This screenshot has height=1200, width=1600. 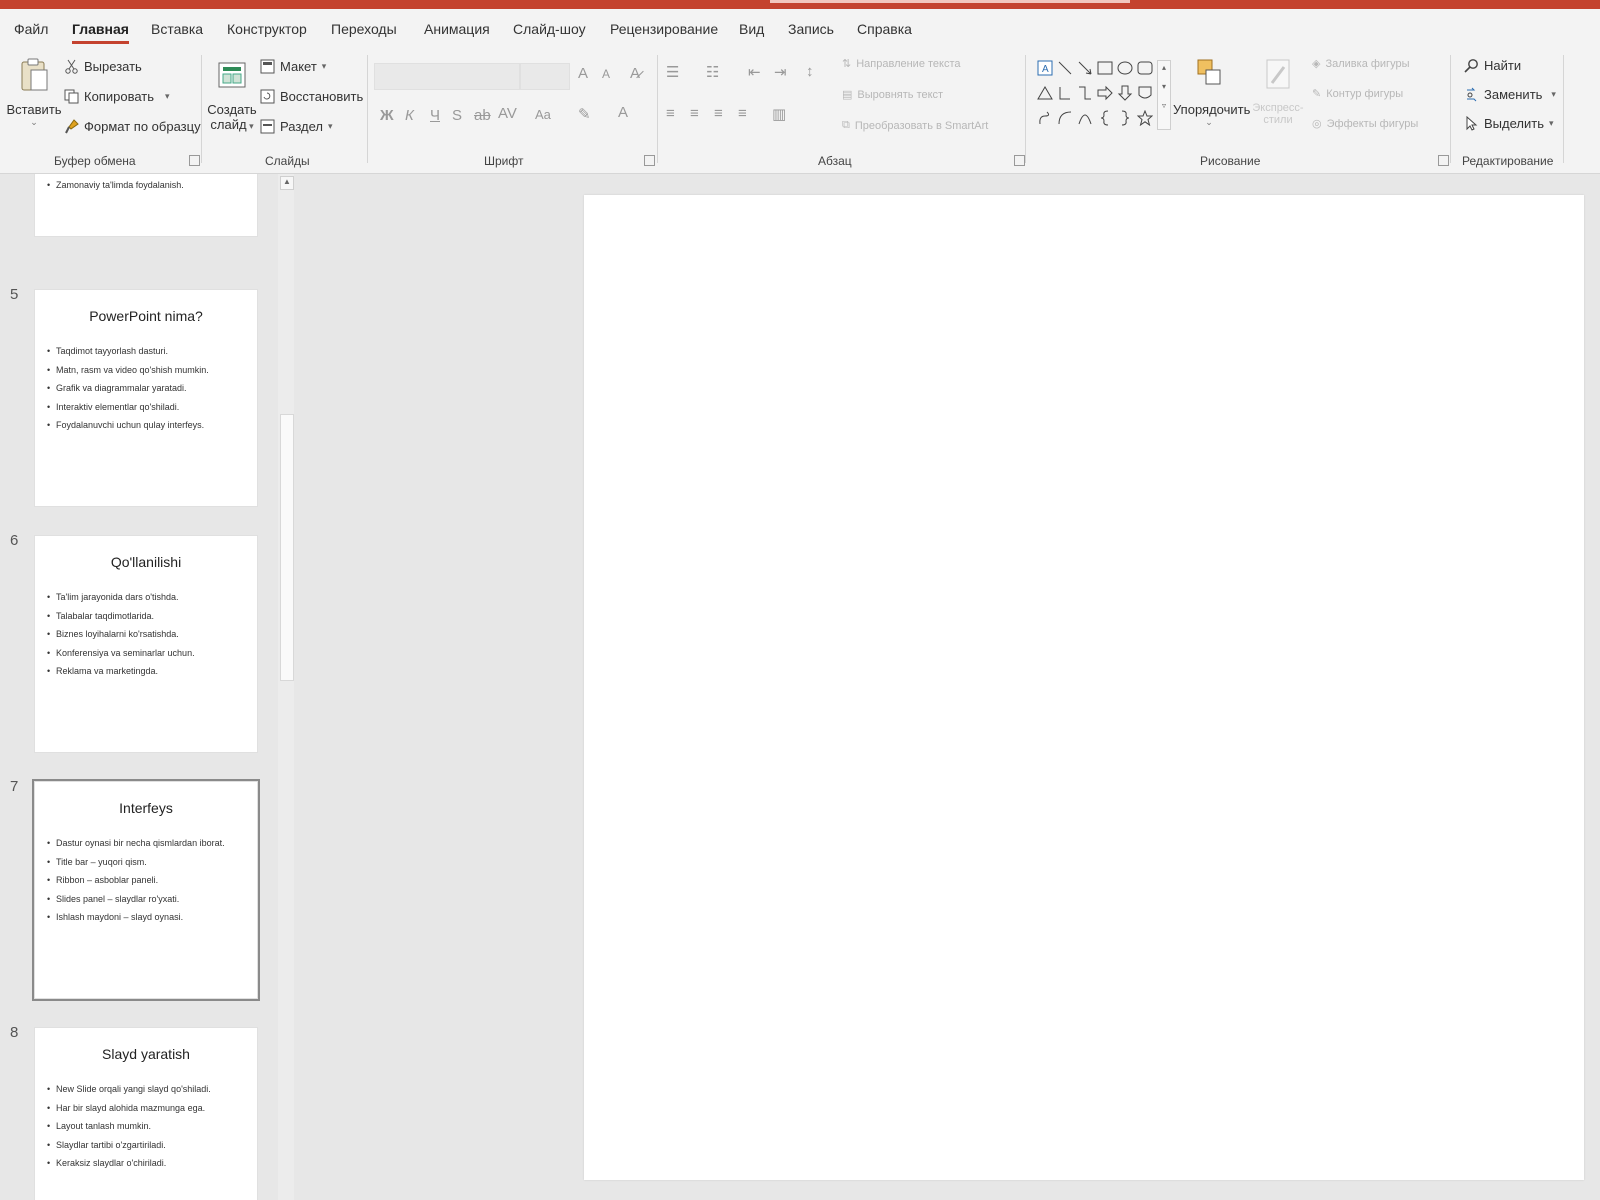 What do you see at coordinates (117, 96) in the screenshot?
I see `copy-button: Копировать ▾` at bounding box center [117, 96].